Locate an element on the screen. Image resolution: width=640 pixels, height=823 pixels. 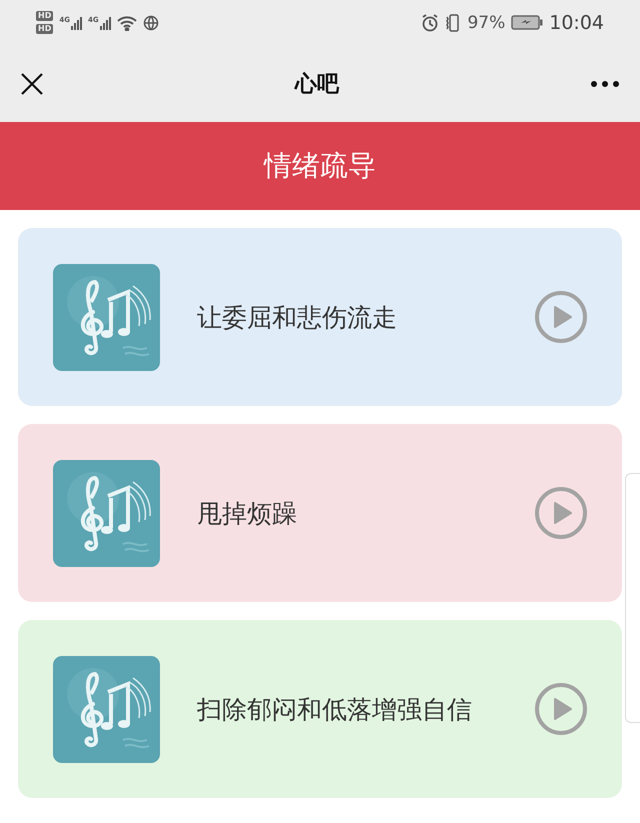
close-icon is located at coordinates (32, 84).